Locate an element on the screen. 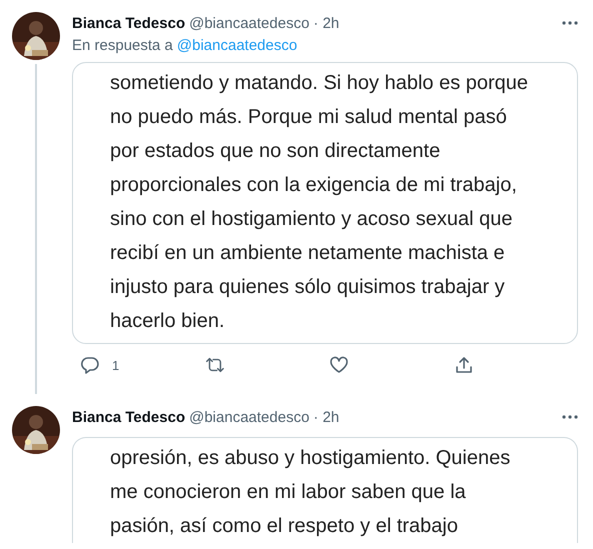 This screenshot has width=593, height=549. image-text-line: injusto para quienes sólo quisimos trabajar y is located at coordinates (307, 287).